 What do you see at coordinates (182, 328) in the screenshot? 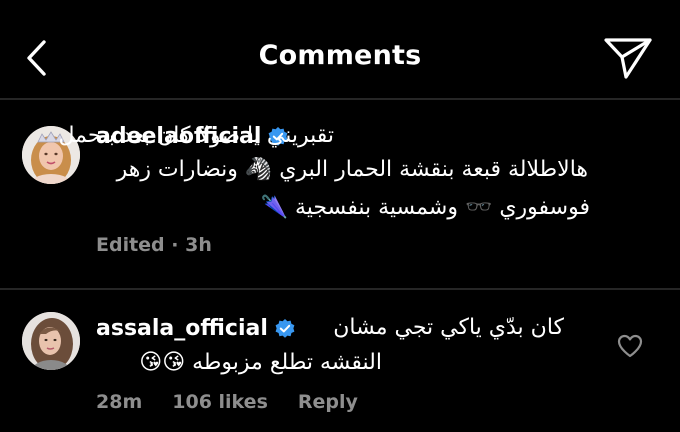
I see `username: assala_official` at bounding box center [182, 328].